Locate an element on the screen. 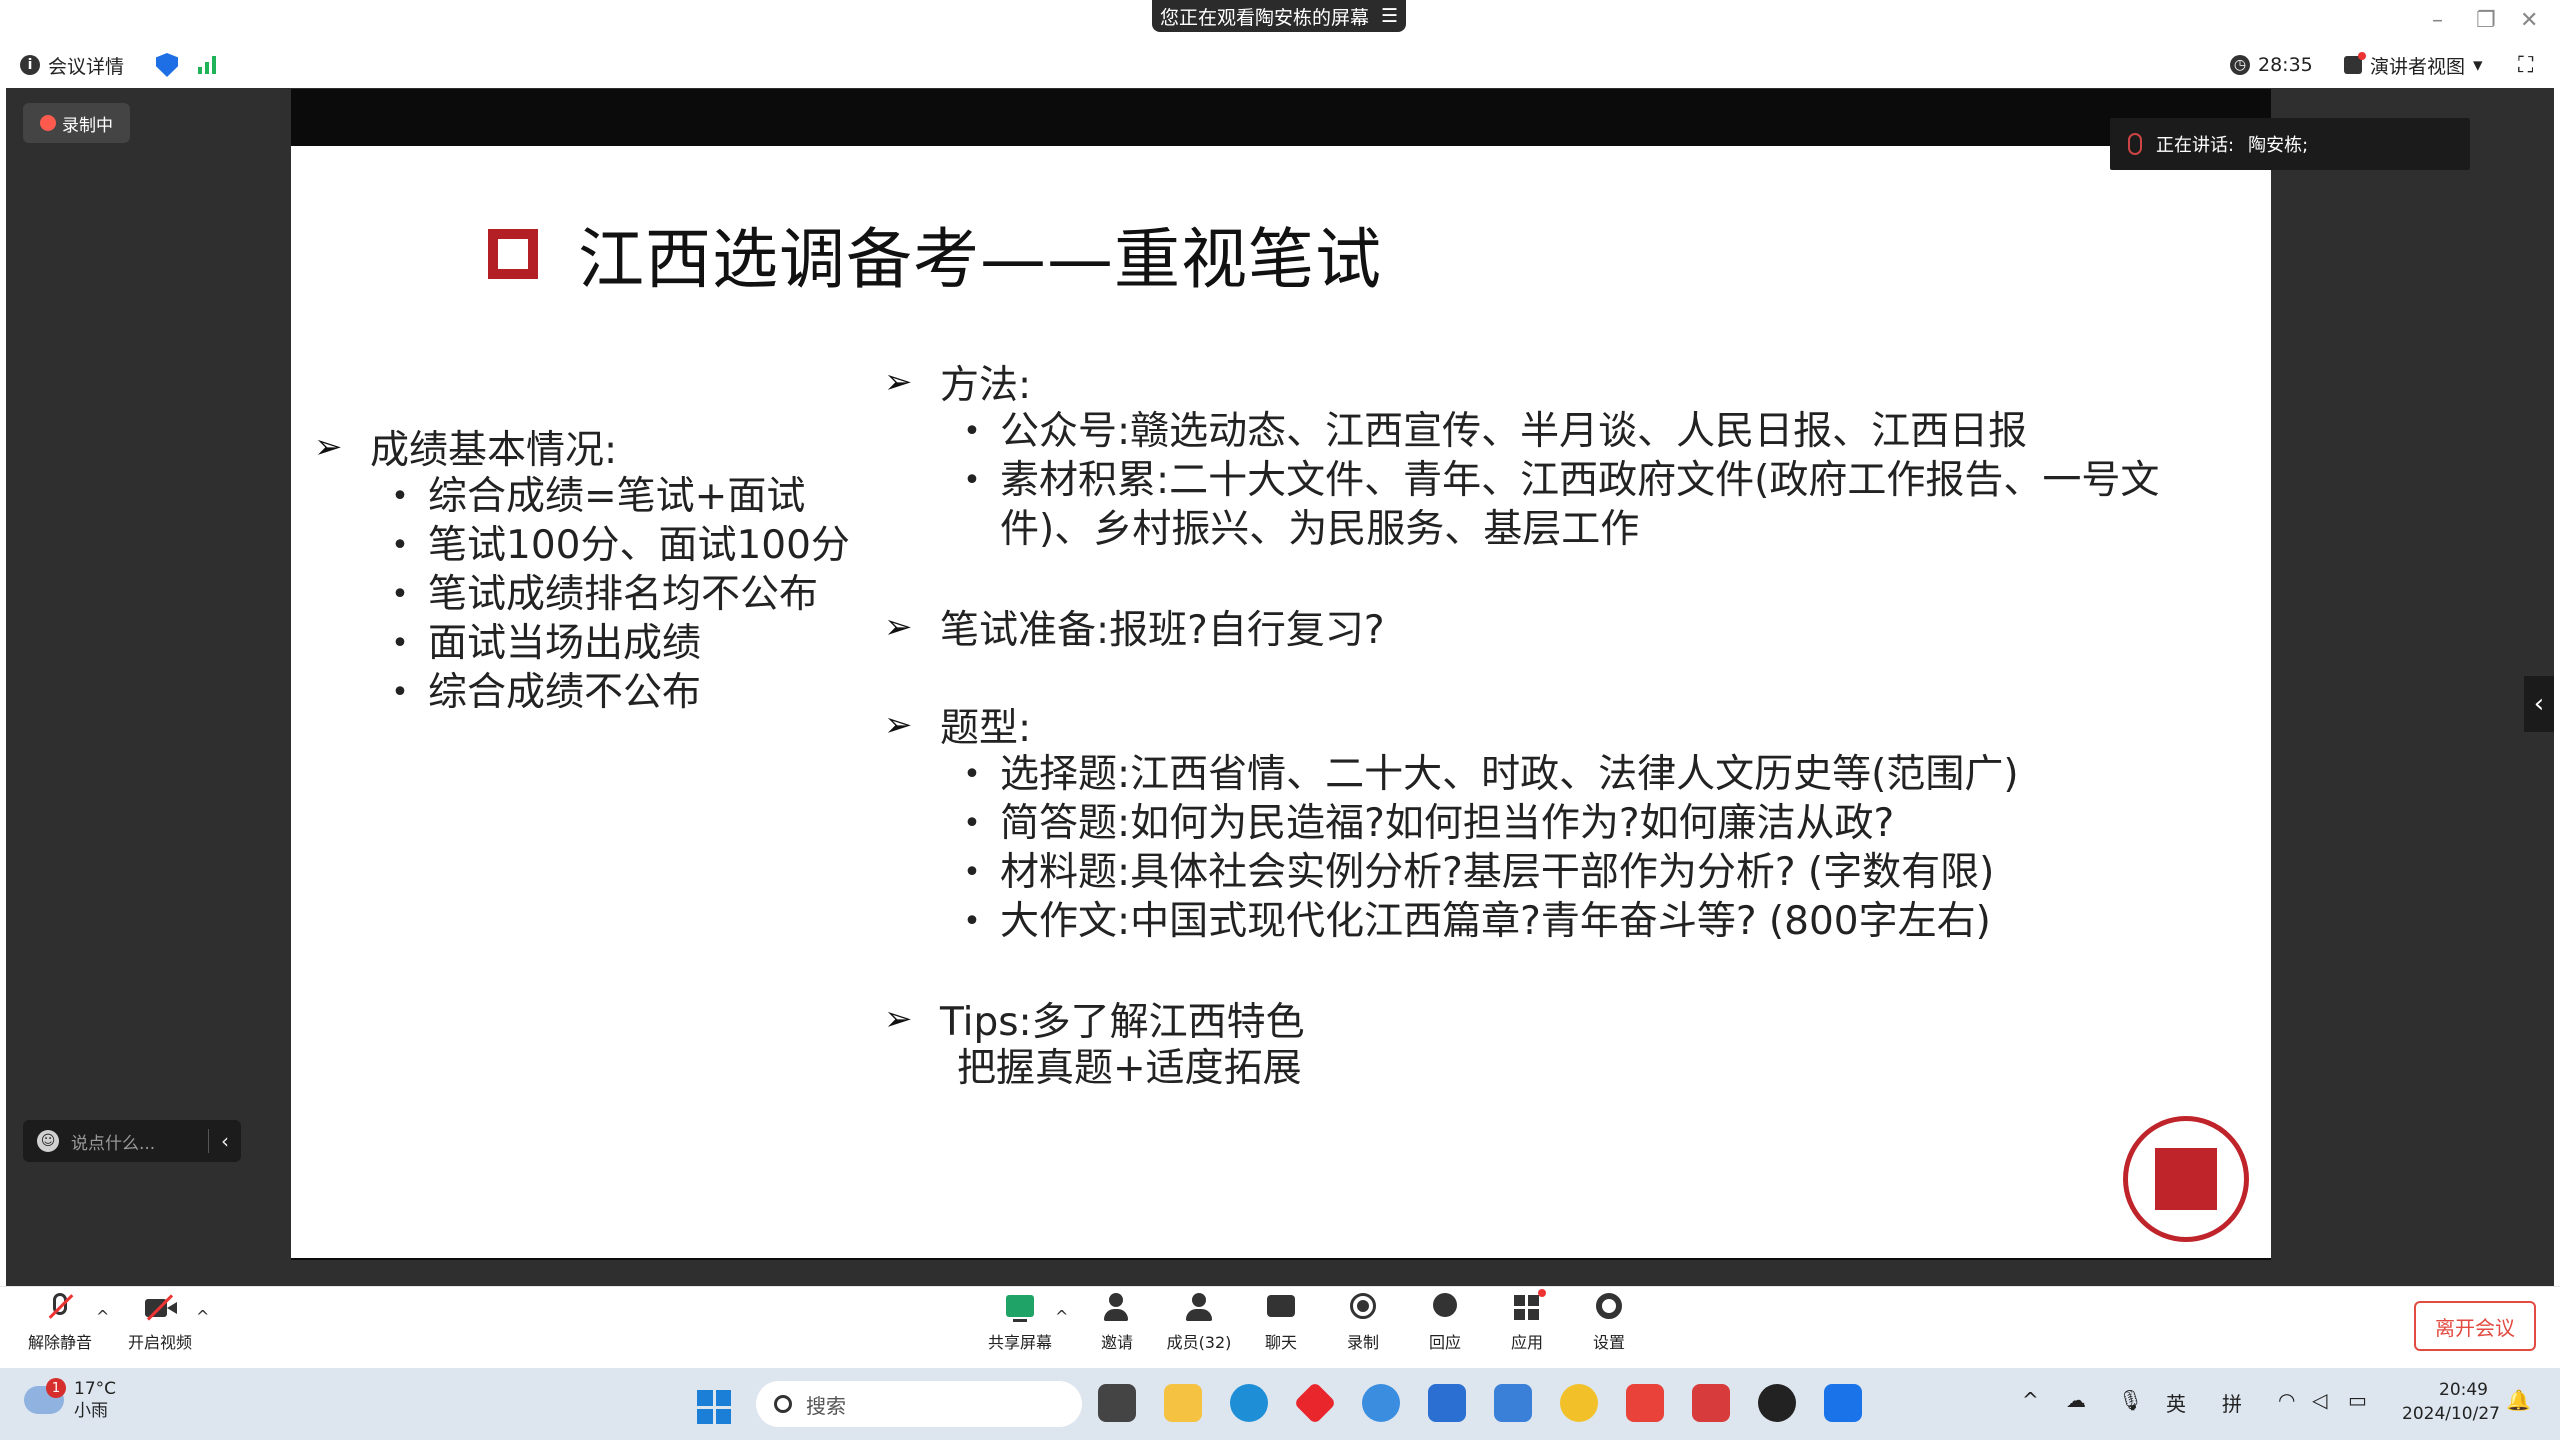 This screenshot has height=1440, width=2560. start-video-button: 开启视频 is located at coordinates (160, 1323).